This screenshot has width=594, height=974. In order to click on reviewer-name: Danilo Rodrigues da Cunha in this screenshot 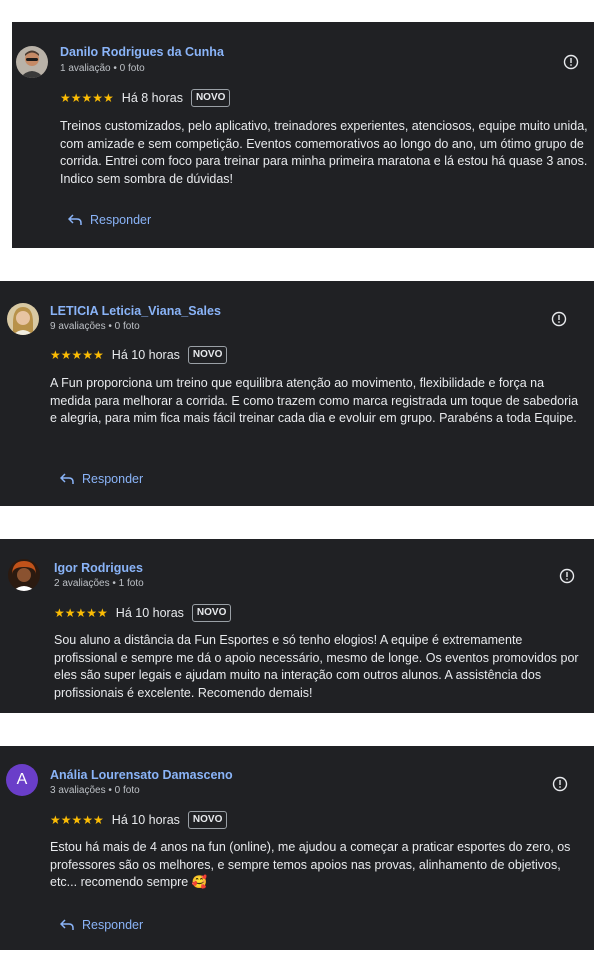, I will do `click(142, 52)`.